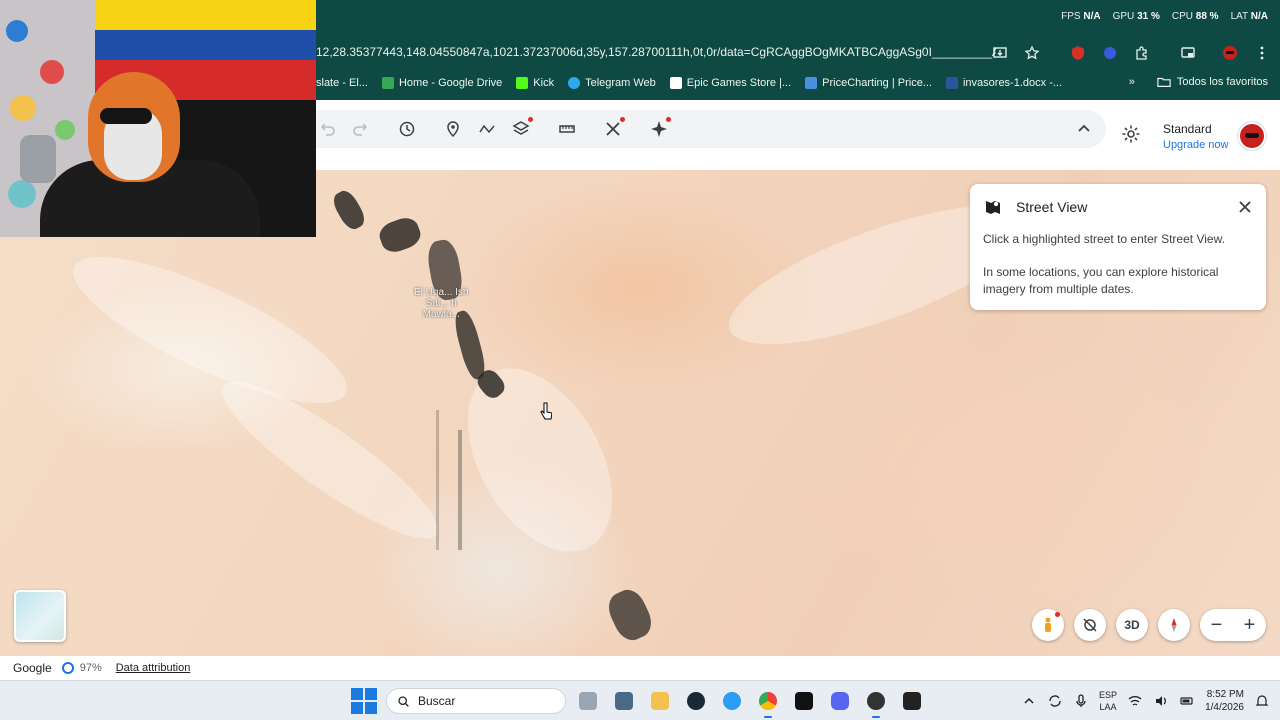 This screenshot has width=1280, height=720. What do you see at coordinates (1108, 707) in the screenshot?
I see `keyboard-layout: LAA` at bounding box center [1108, 707].